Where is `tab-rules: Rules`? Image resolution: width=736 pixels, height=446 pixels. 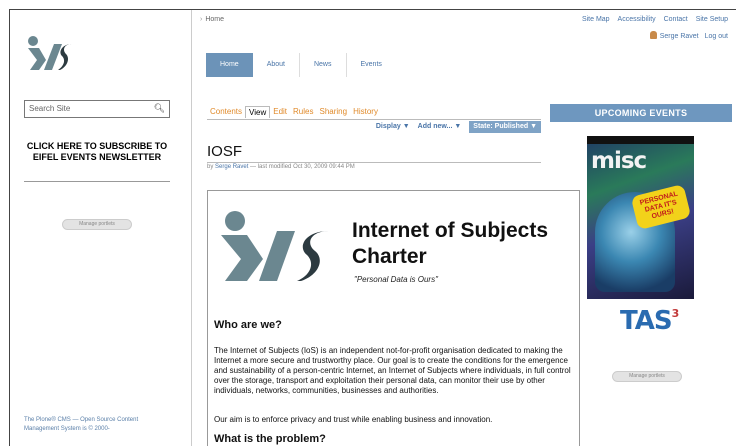
tab-rules: Rules is located at coordinates (303, 112).